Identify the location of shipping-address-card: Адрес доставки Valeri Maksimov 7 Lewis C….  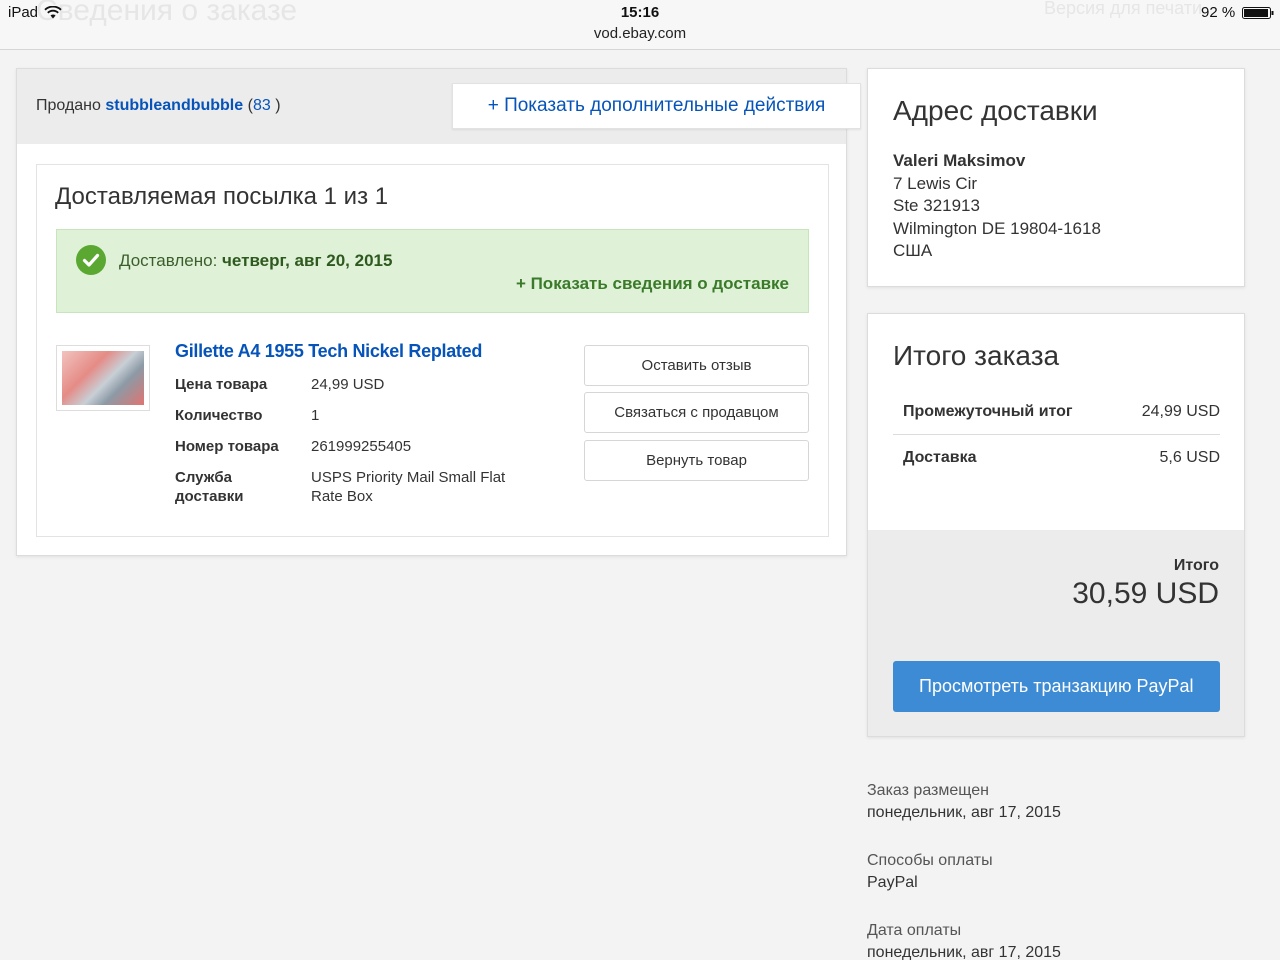
(1056, 177).